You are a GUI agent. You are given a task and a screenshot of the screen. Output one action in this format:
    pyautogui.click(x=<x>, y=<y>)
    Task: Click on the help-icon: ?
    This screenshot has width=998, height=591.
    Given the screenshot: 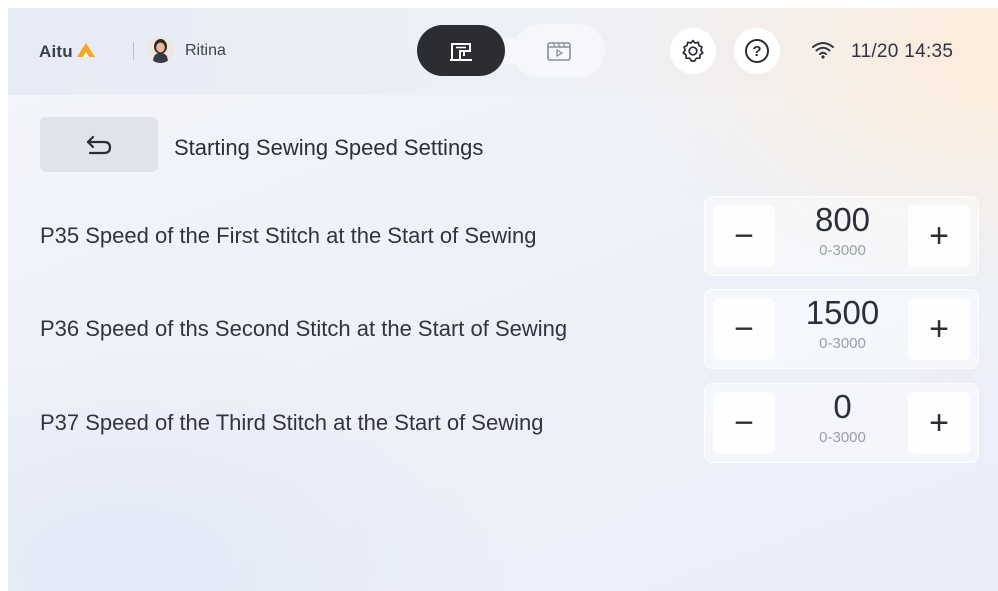 What is the action you would take?
    pyautogui.click(x=757, y=51)
    